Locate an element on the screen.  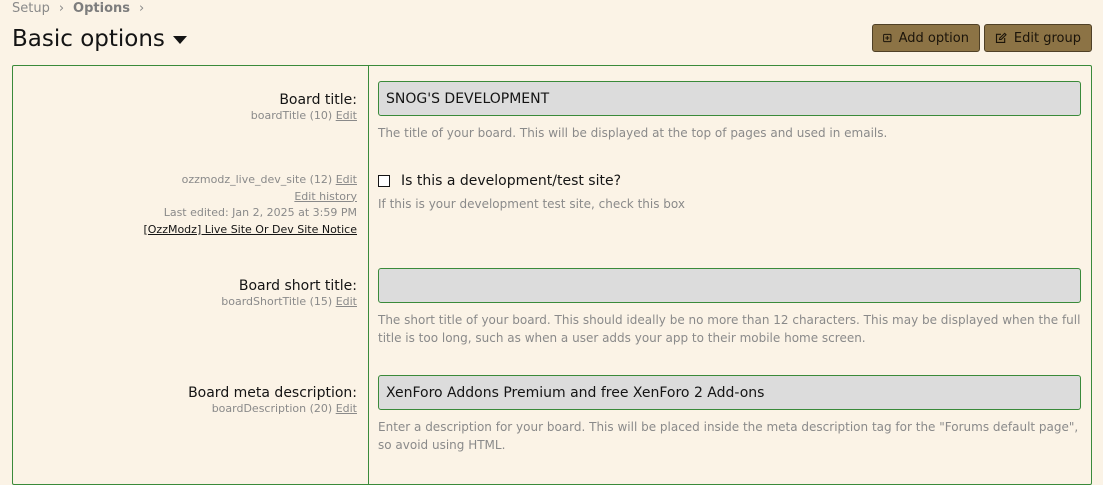
add-option-button: Add option is located at coordinates (926, 38).